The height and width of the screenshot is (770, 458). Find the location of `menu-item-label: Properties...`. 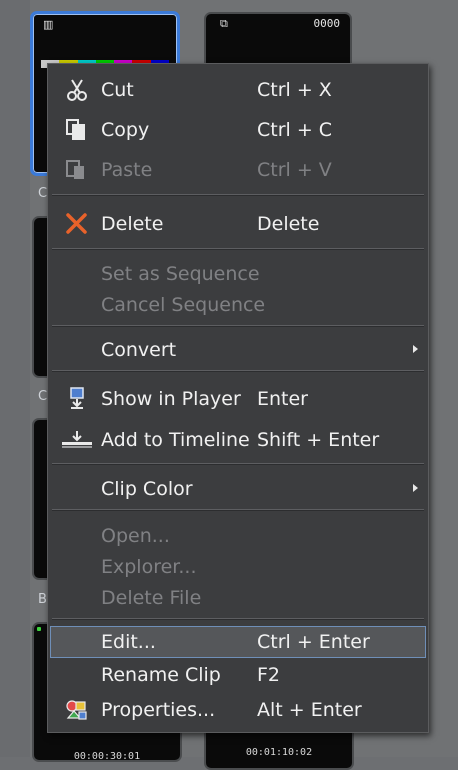

menu-item-label: Properties... is located at coordinates (158, 710).